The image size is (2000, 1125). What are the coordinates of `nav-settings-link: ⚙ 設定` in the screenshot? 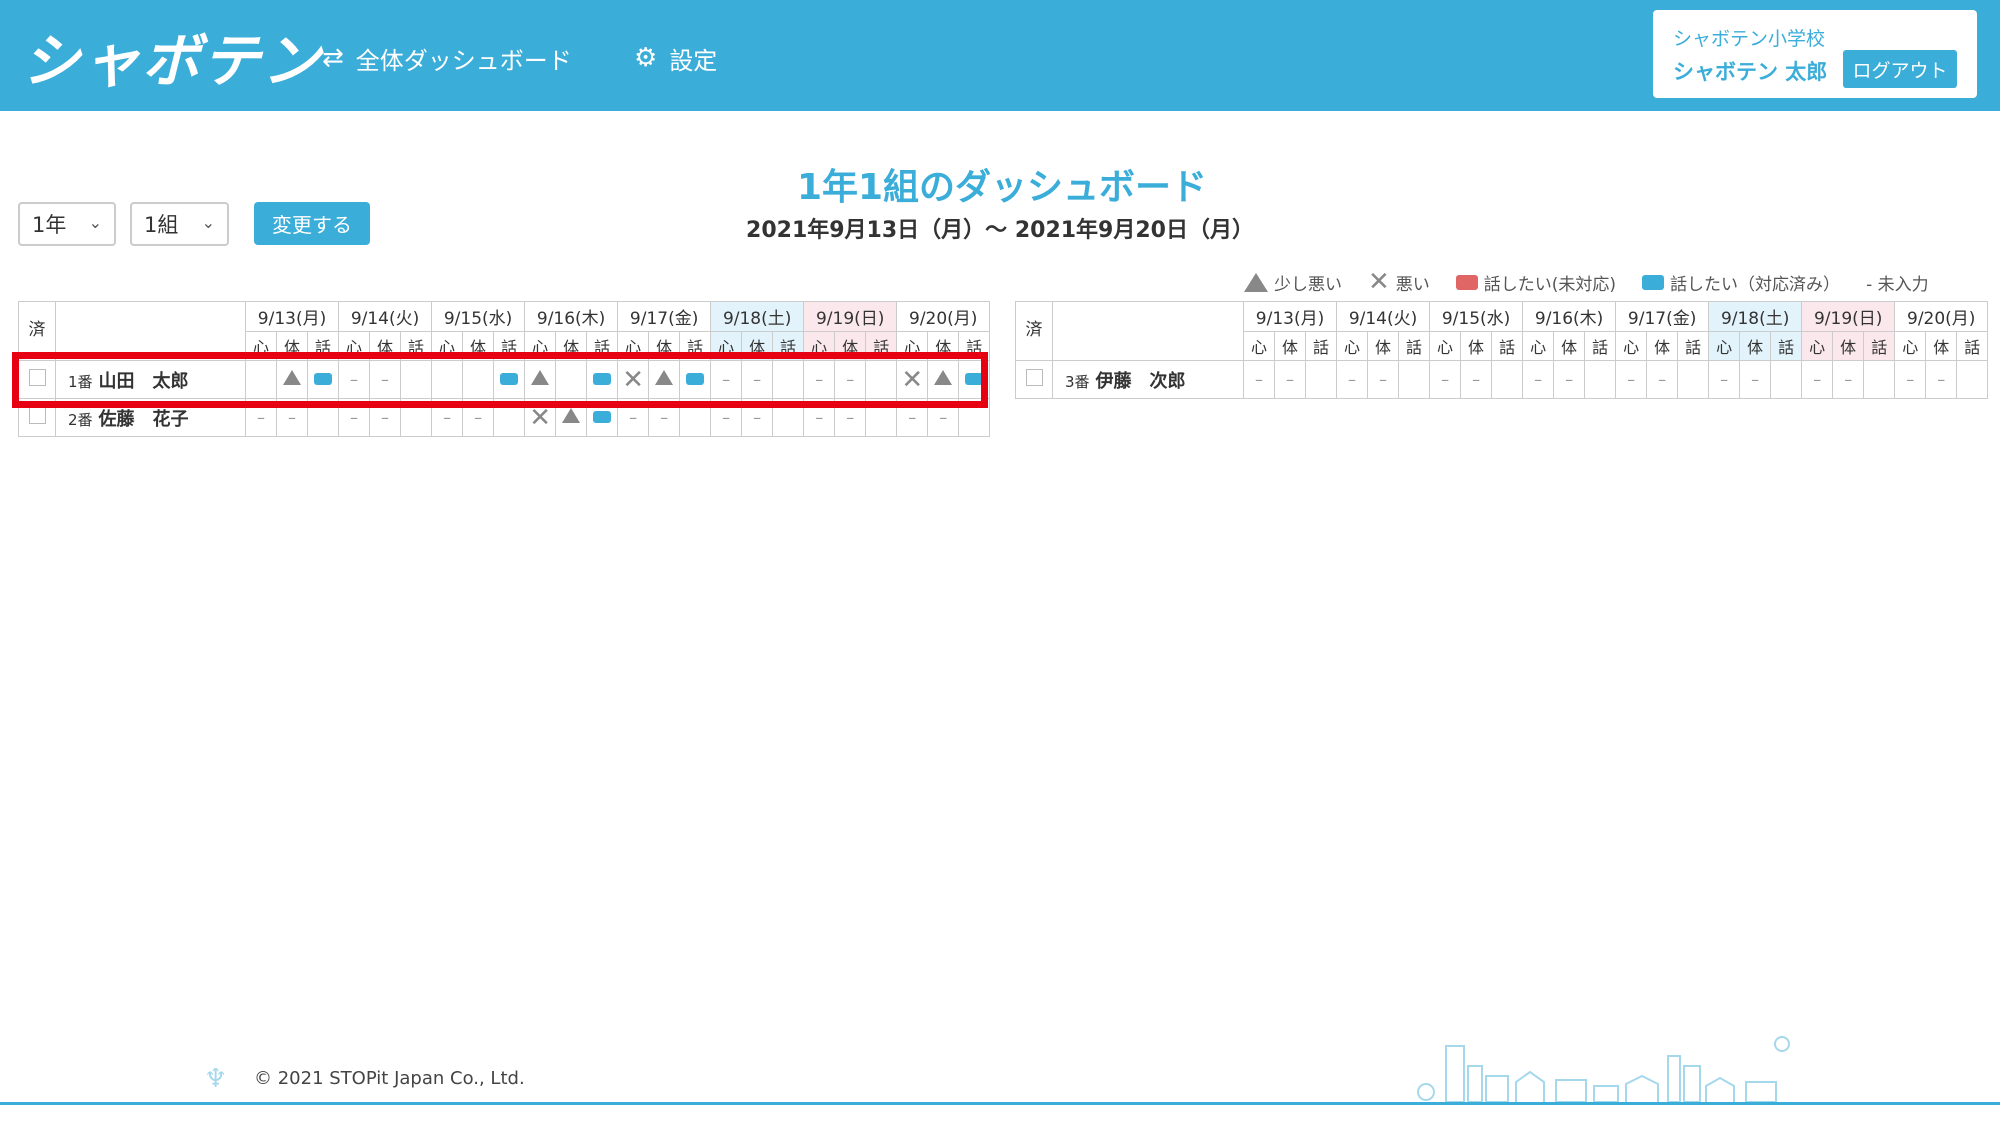 It's located at (675, 58).